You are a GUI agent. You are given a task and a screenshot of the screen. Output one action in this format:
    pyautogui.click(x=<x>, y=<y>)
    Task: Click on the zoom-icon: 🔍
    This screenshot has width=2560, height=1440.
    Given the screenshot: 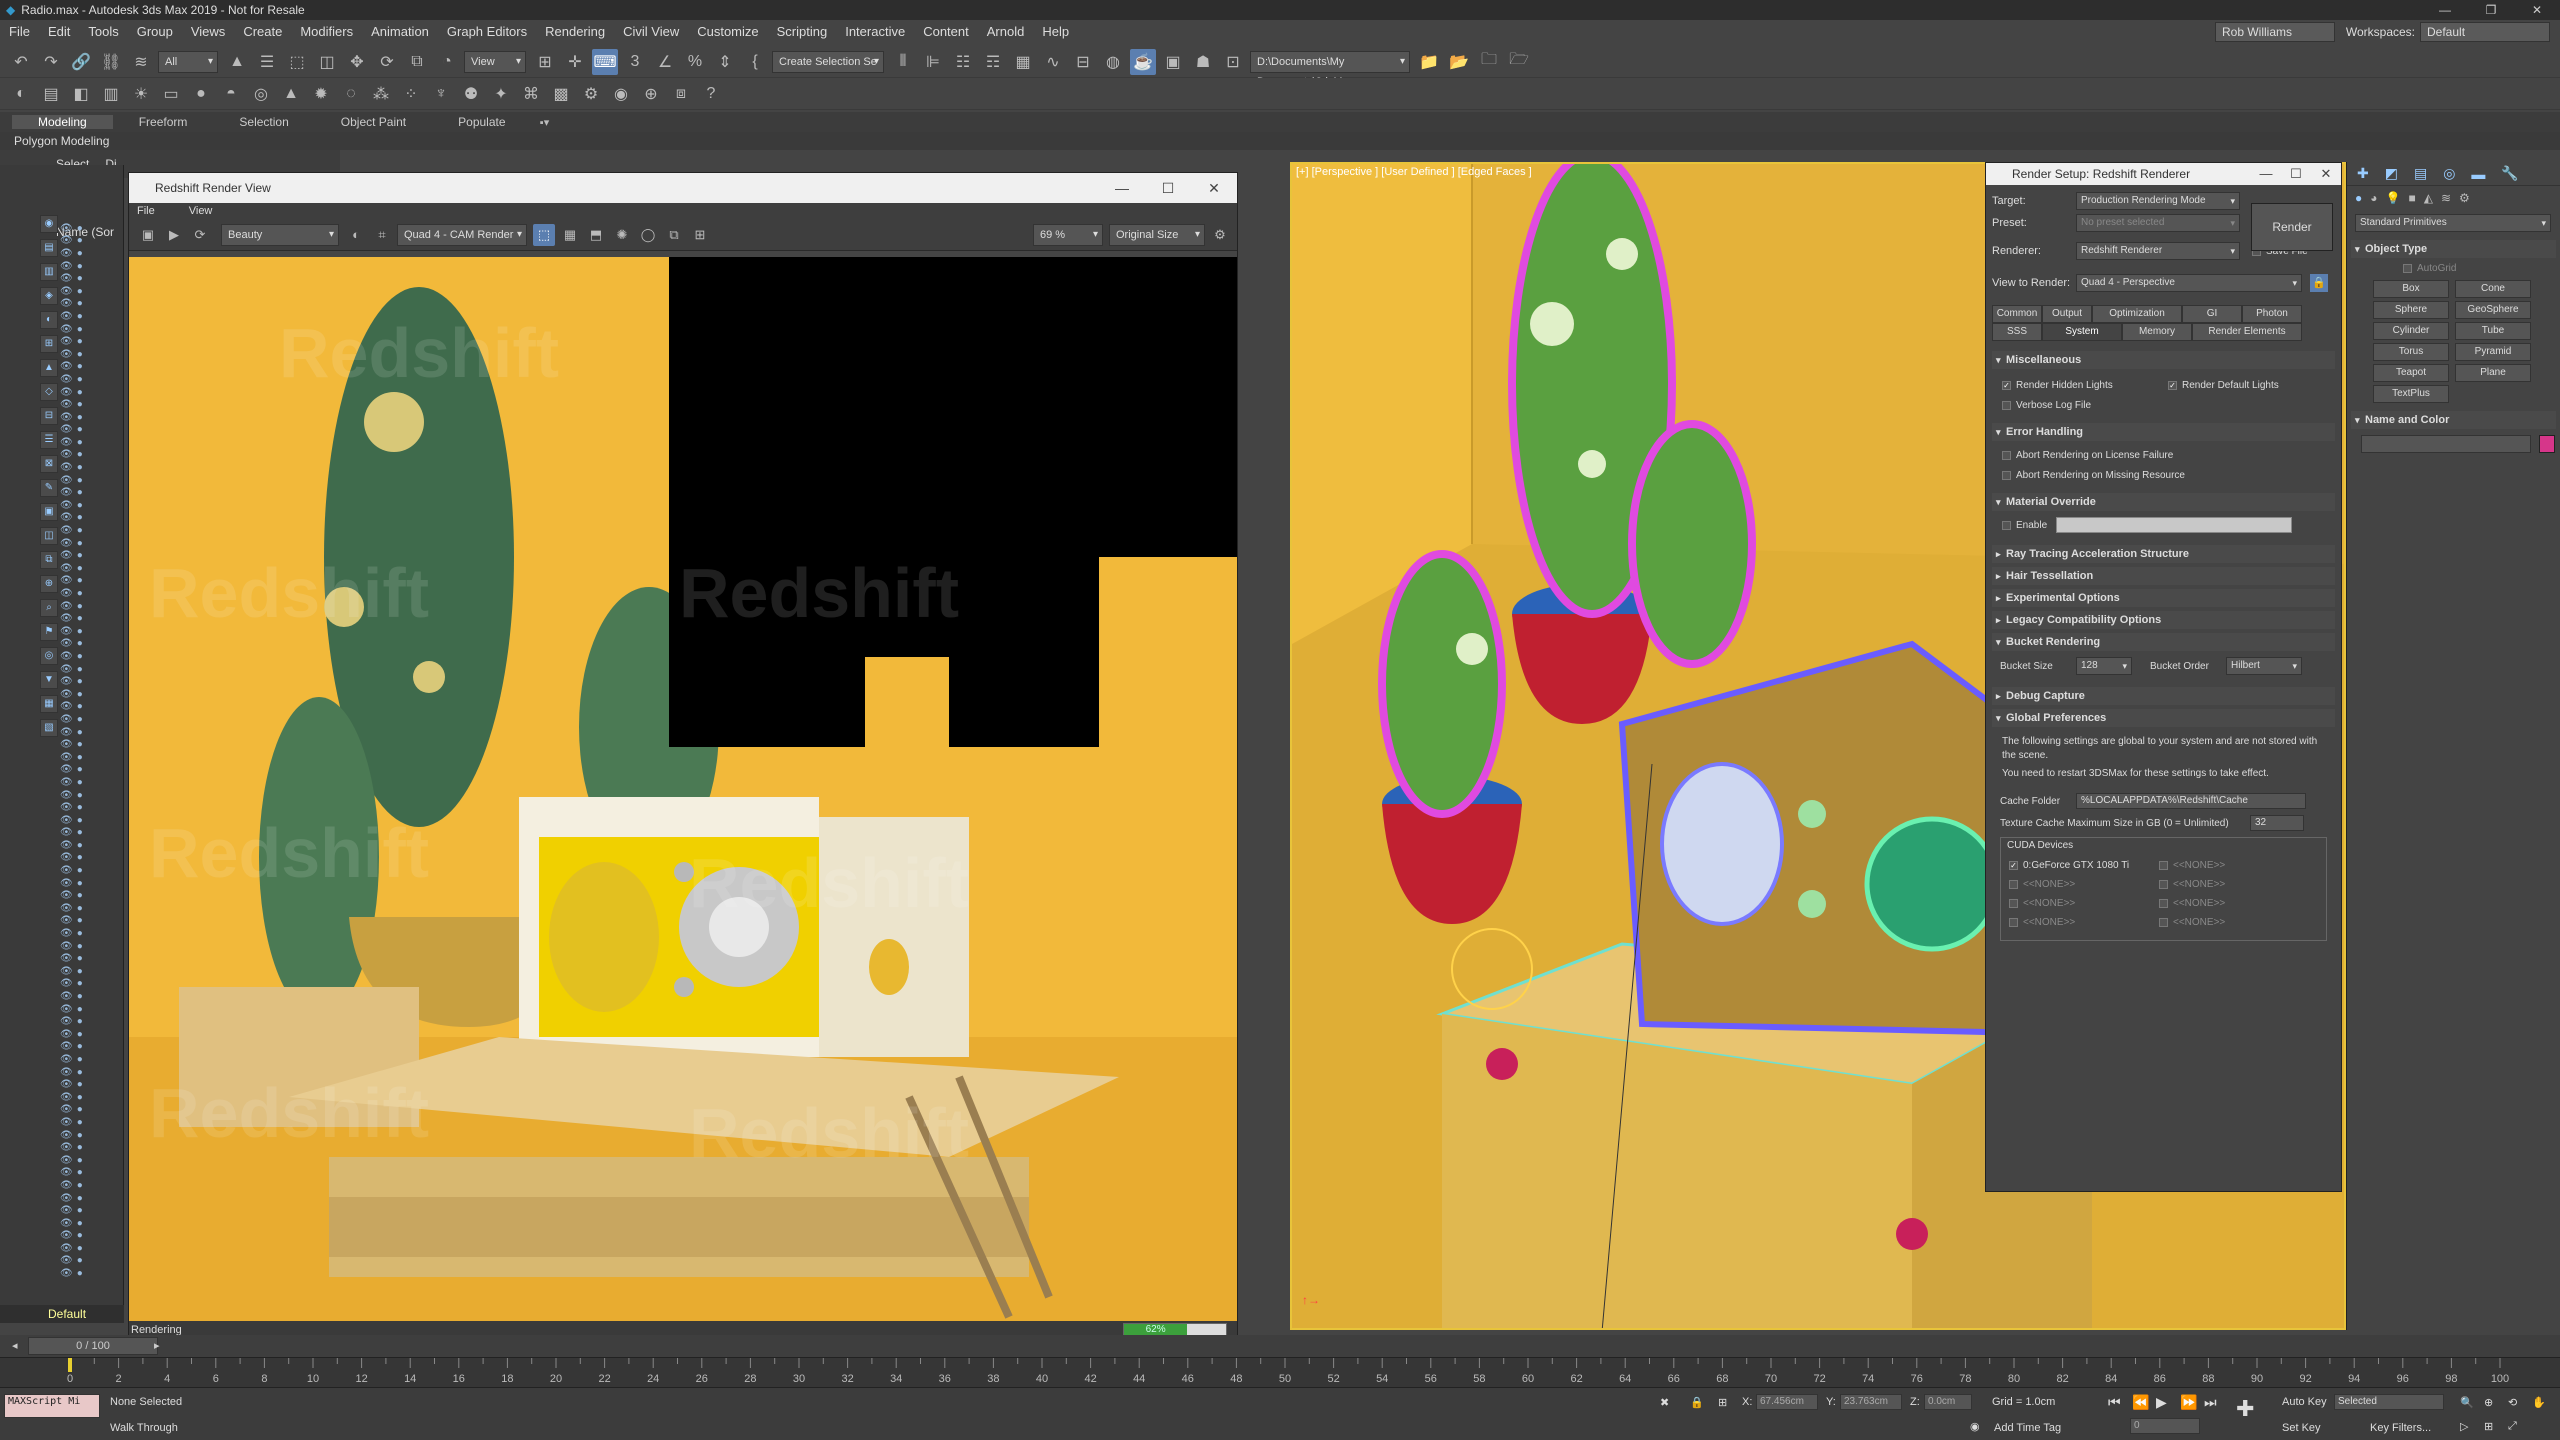 What is the action you would take?
    pyautogui.click(x=2467, y=1402)
    